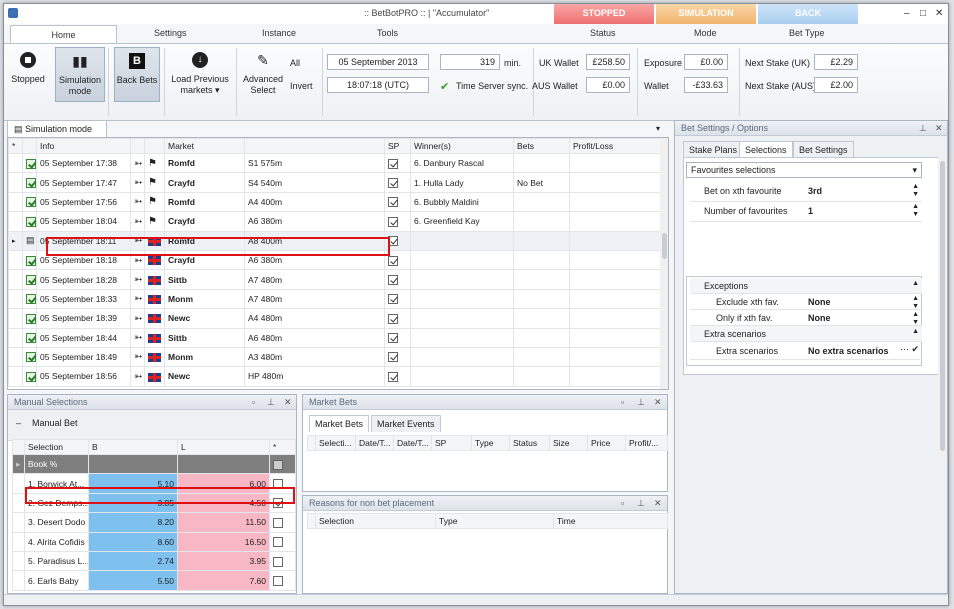 This screenshot has height=609, width=954. Describe the element at coordinates (462, 146) in the screenshot. I see `col-winner: Winner(s)` at that location.